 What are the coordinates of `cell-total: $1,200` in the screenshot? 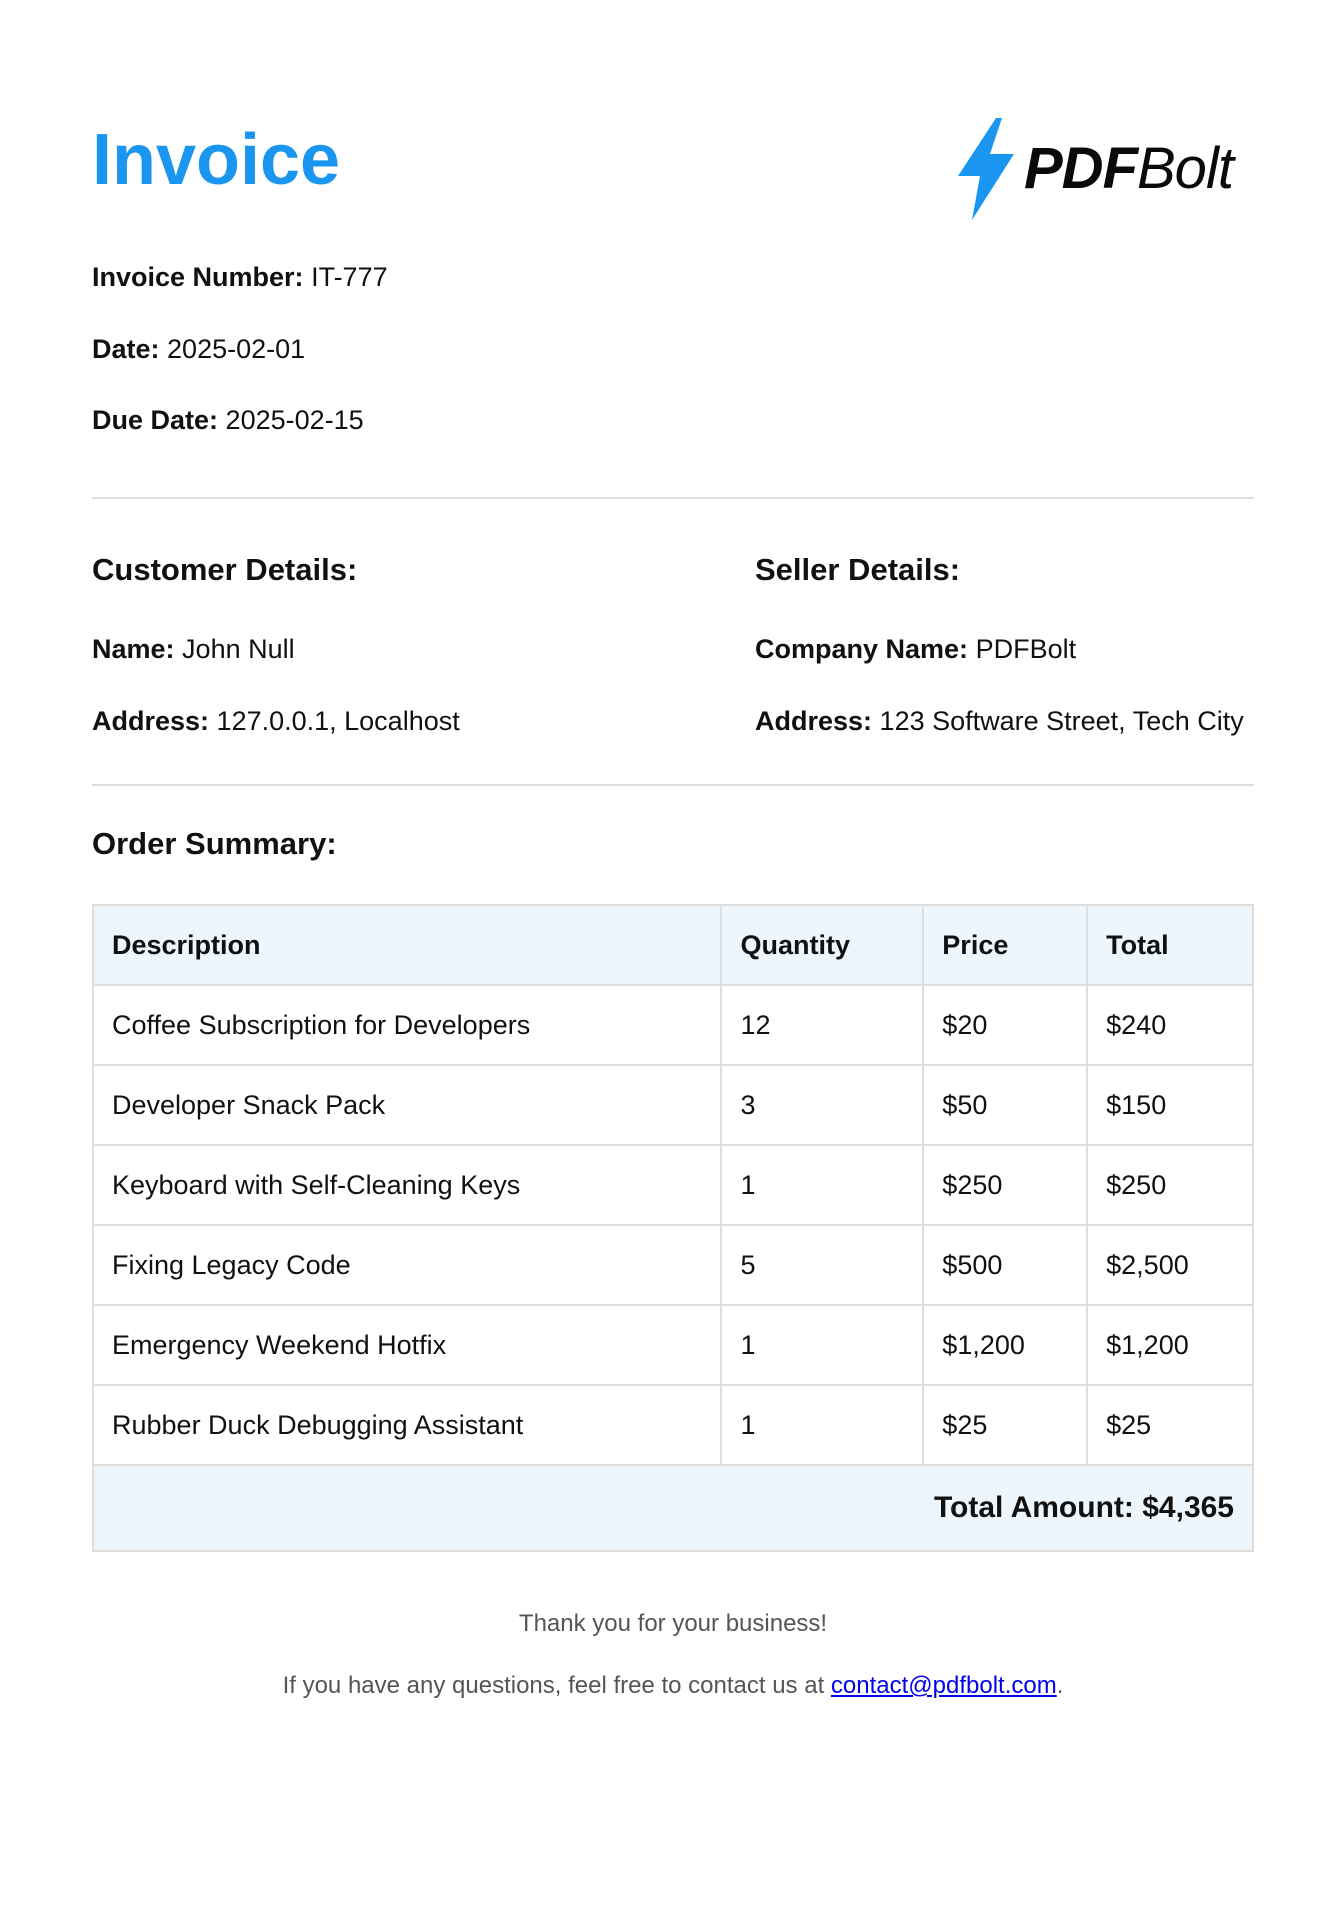 It's located at (1170, 1345).